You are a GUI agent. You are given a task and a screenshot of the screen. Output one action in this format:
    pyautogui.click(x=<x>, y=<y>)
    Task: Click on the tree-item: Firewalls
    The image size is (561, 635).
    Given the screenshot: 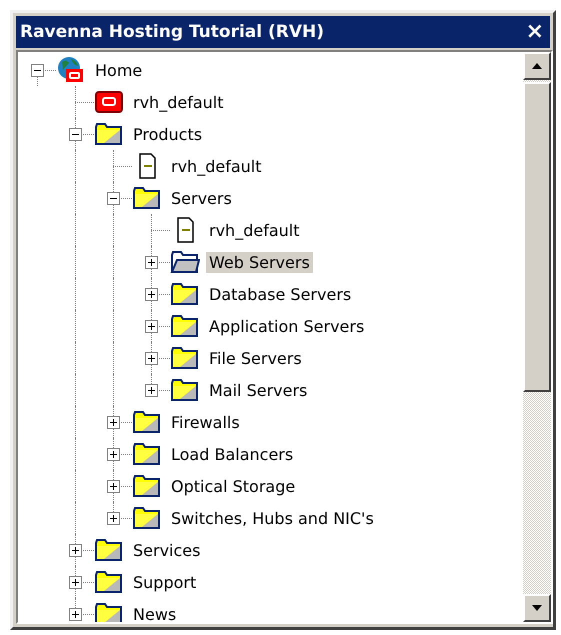 What is the action you would take?
    pyautogui.click(x=205, y=422)
    